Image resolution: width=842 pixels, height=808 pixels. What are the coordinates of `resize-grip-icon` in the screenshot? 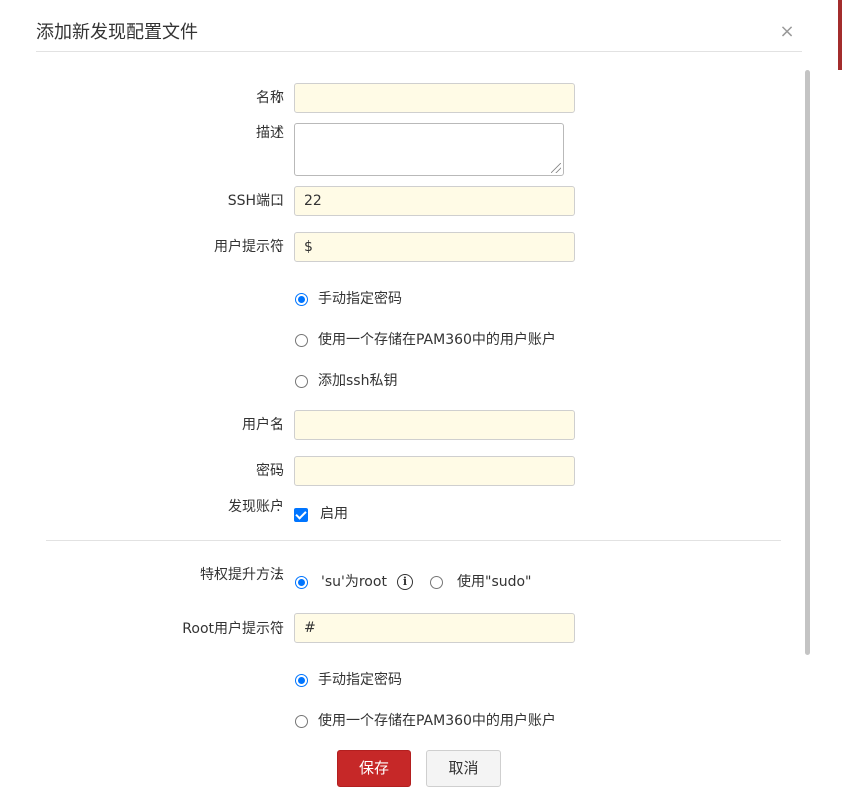 It's located at (556, 168).